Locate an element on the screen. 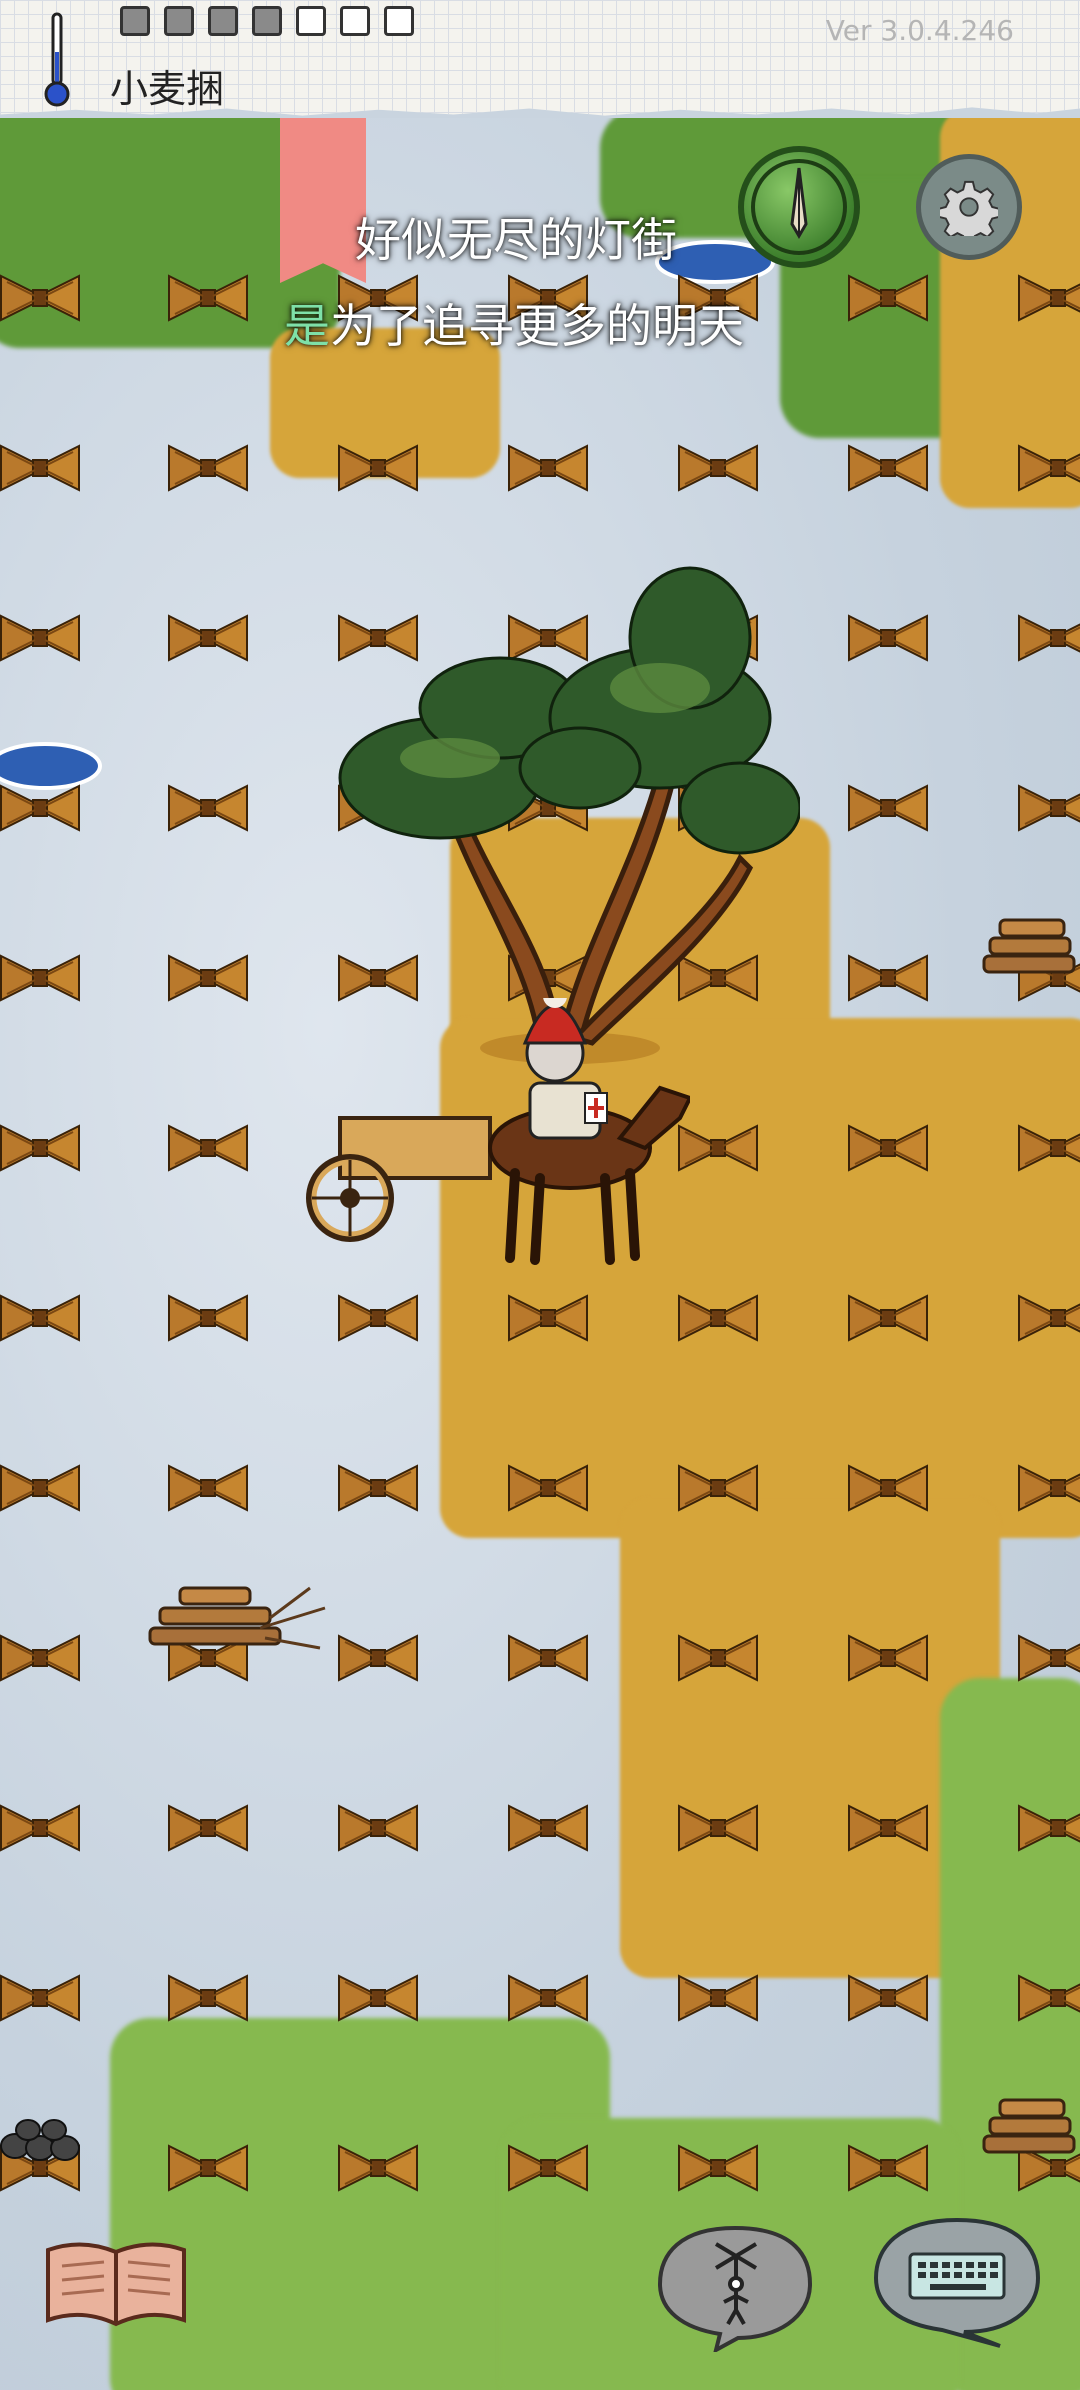 The height and width of the screenshot is (2390, 1080). keyboard-button is located at coordinates (957, 2282).